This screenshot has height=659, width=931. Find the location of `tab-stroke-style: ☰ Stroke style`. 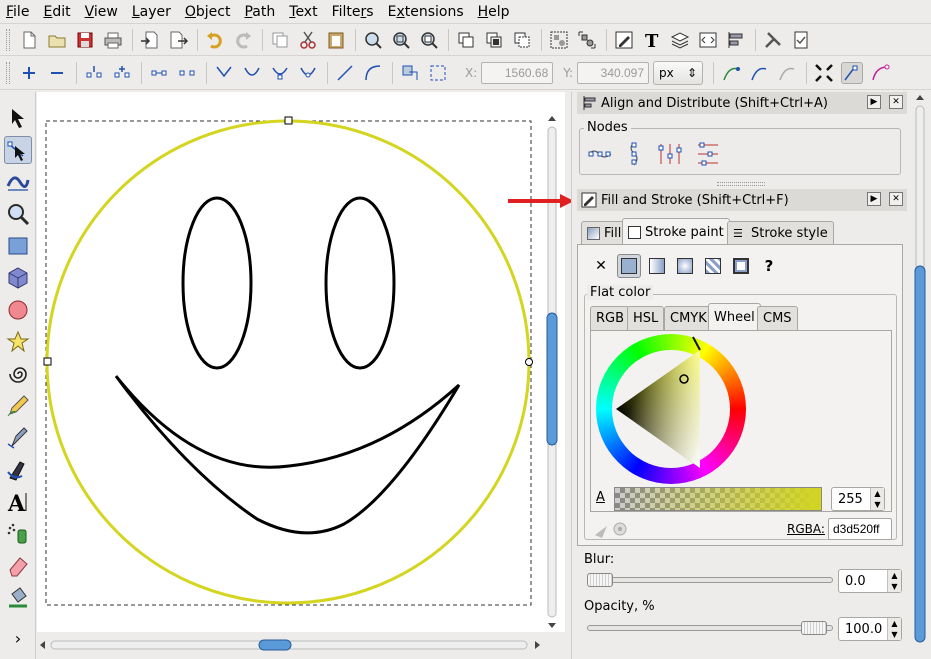

tab-stroke-style: ☰ Stroke style is located at coordinates (780, 233).